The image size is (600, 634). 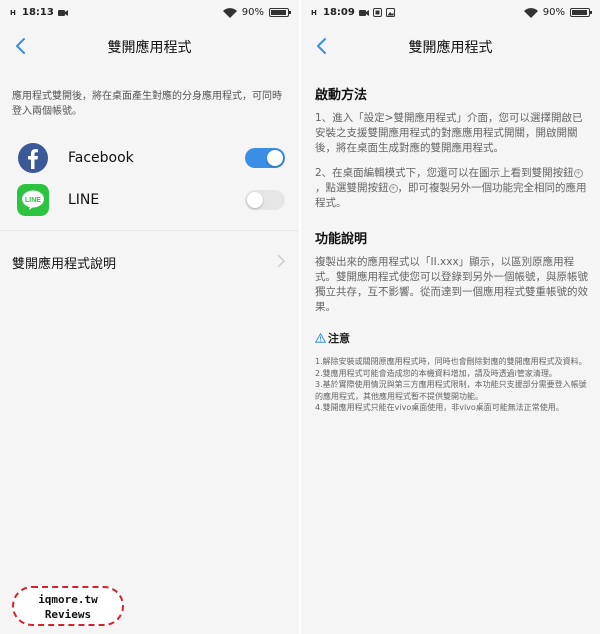 I want to click on section-title-launch: 啟動方法, so click(x=341, y=95).